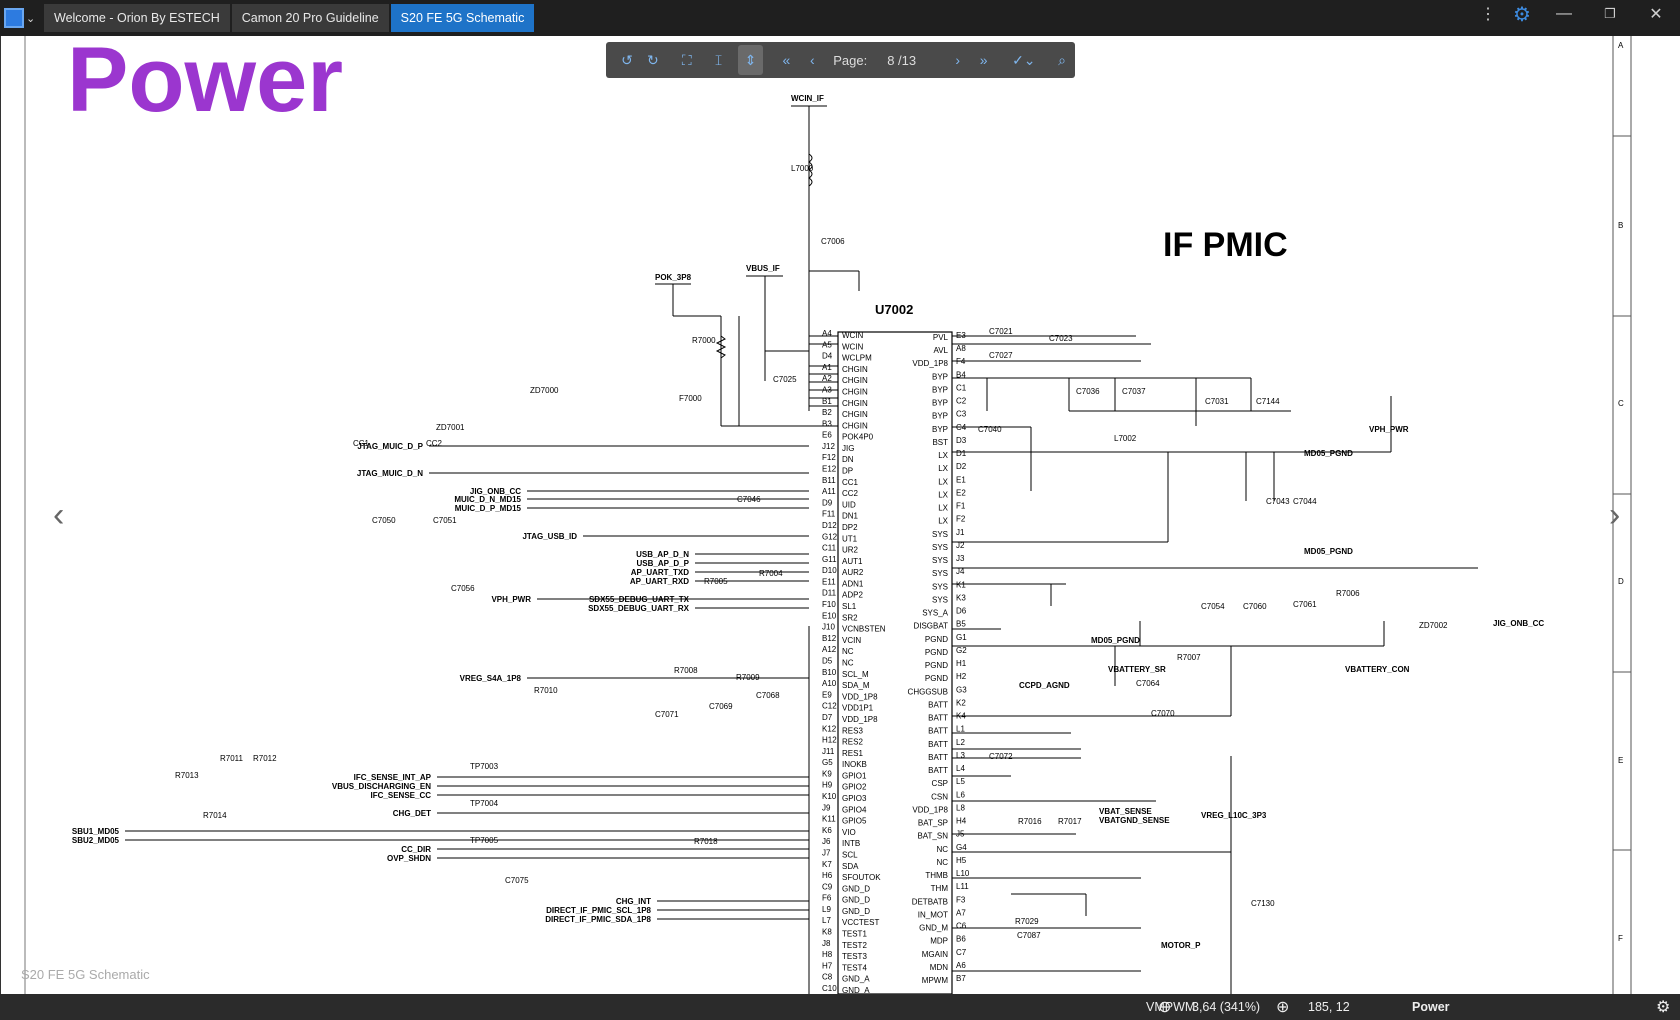  What do you see at coordinates (854, 945) in the screenshot?
I see `chip-pin-name: TEST2` at bounding box center [854, 945].